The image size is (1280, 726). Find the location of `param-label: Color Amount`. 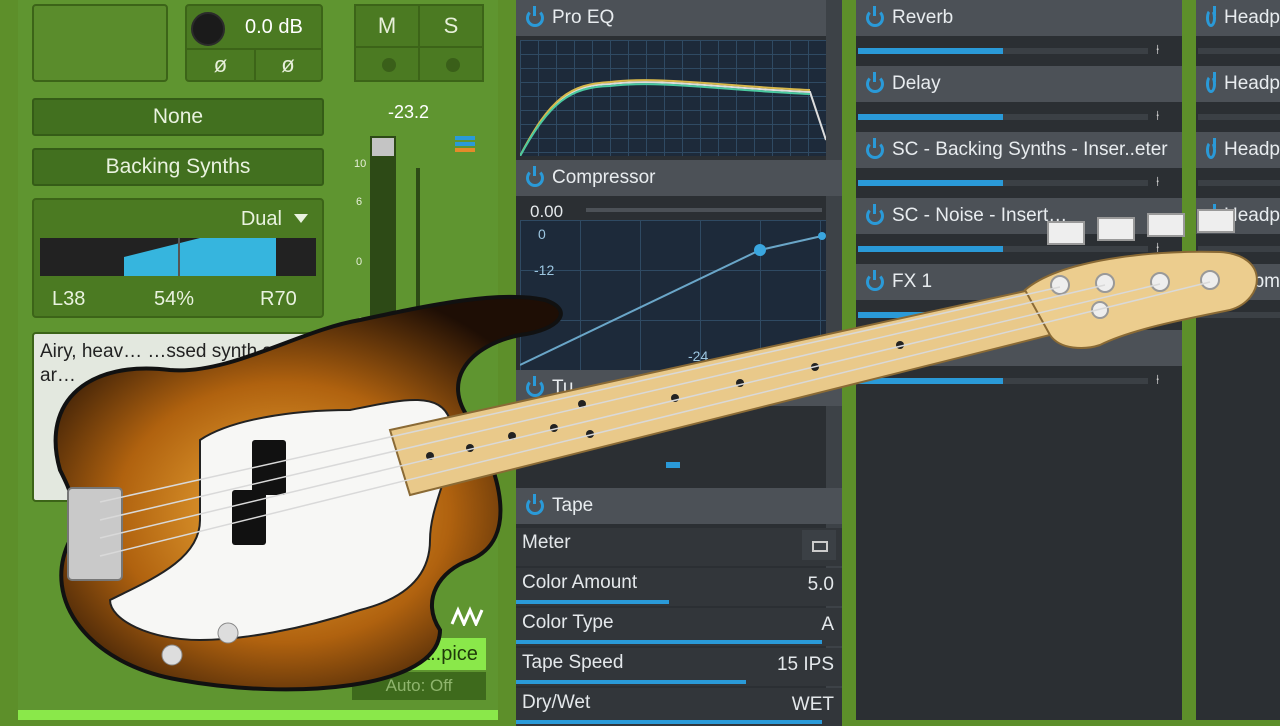

param-label: Color Amount is located at coordinates (580, 582).